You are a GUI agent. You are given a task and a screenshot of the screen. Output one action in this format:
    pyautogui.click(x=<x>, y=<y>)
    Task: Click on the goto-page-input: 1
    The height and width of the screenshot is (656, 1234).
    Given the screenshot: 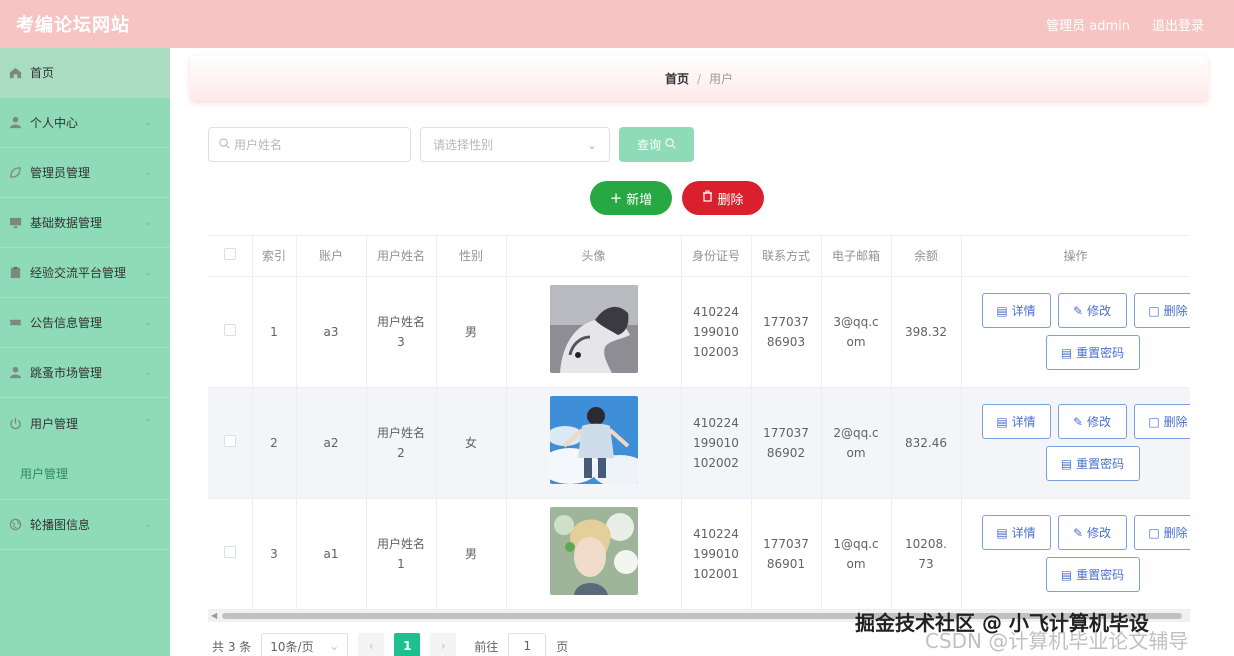 What is the action you would take?
    pyautogui.click(x=527, y=644)
    